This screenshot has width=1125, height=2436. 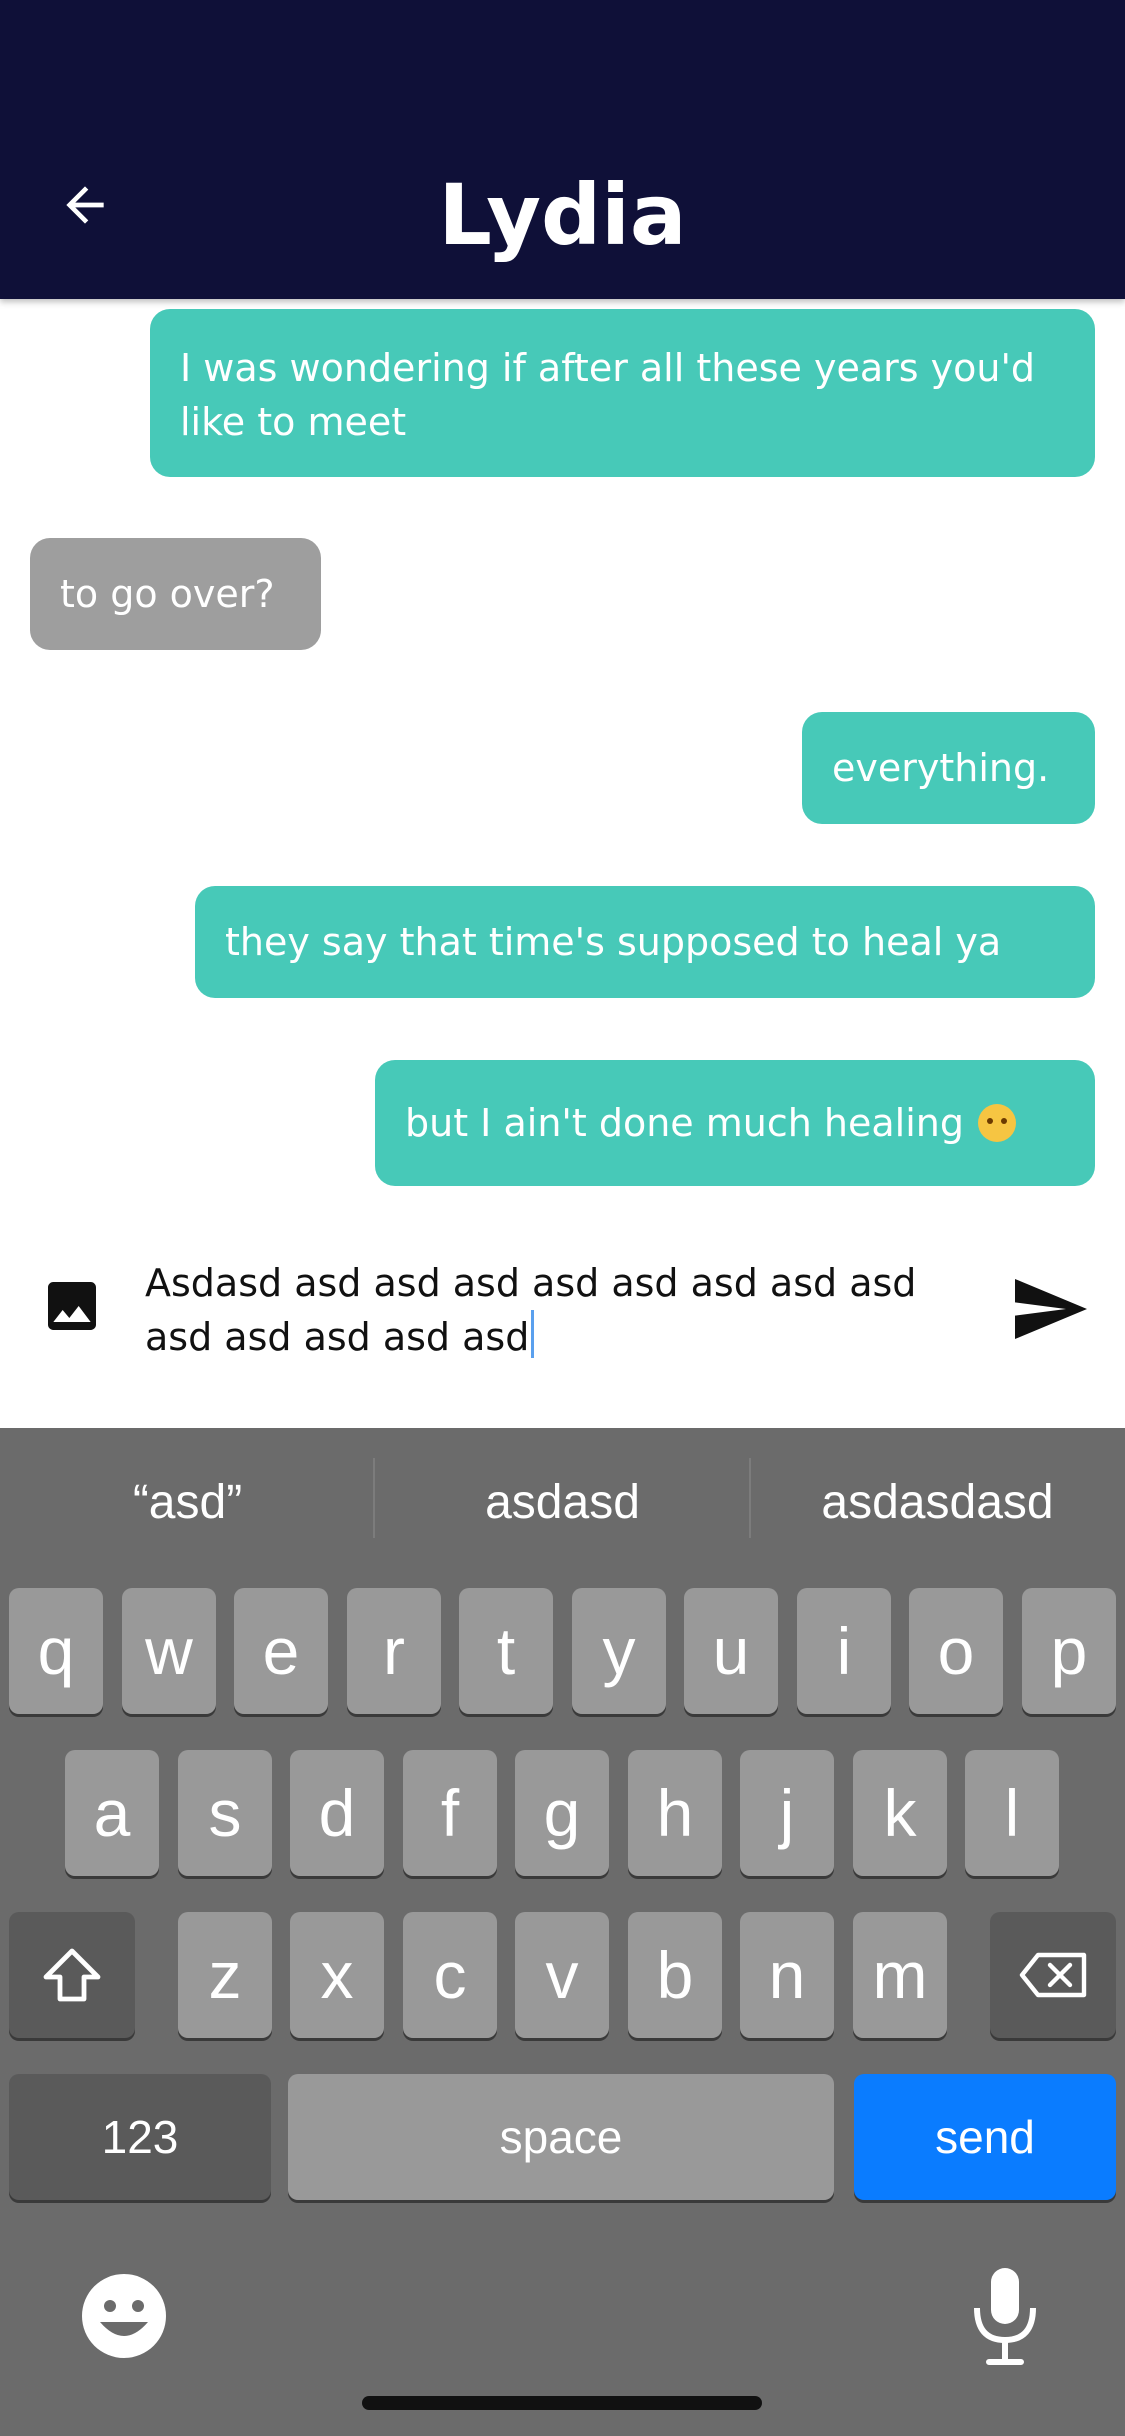 I want to click on key-t: t, so click(x=506, y=1651).